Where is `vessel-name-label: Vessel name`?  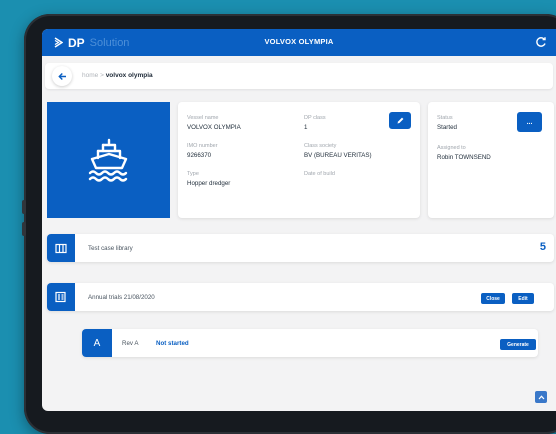 vessel-name-label: Vessel name is located at coordinates (203, 118).